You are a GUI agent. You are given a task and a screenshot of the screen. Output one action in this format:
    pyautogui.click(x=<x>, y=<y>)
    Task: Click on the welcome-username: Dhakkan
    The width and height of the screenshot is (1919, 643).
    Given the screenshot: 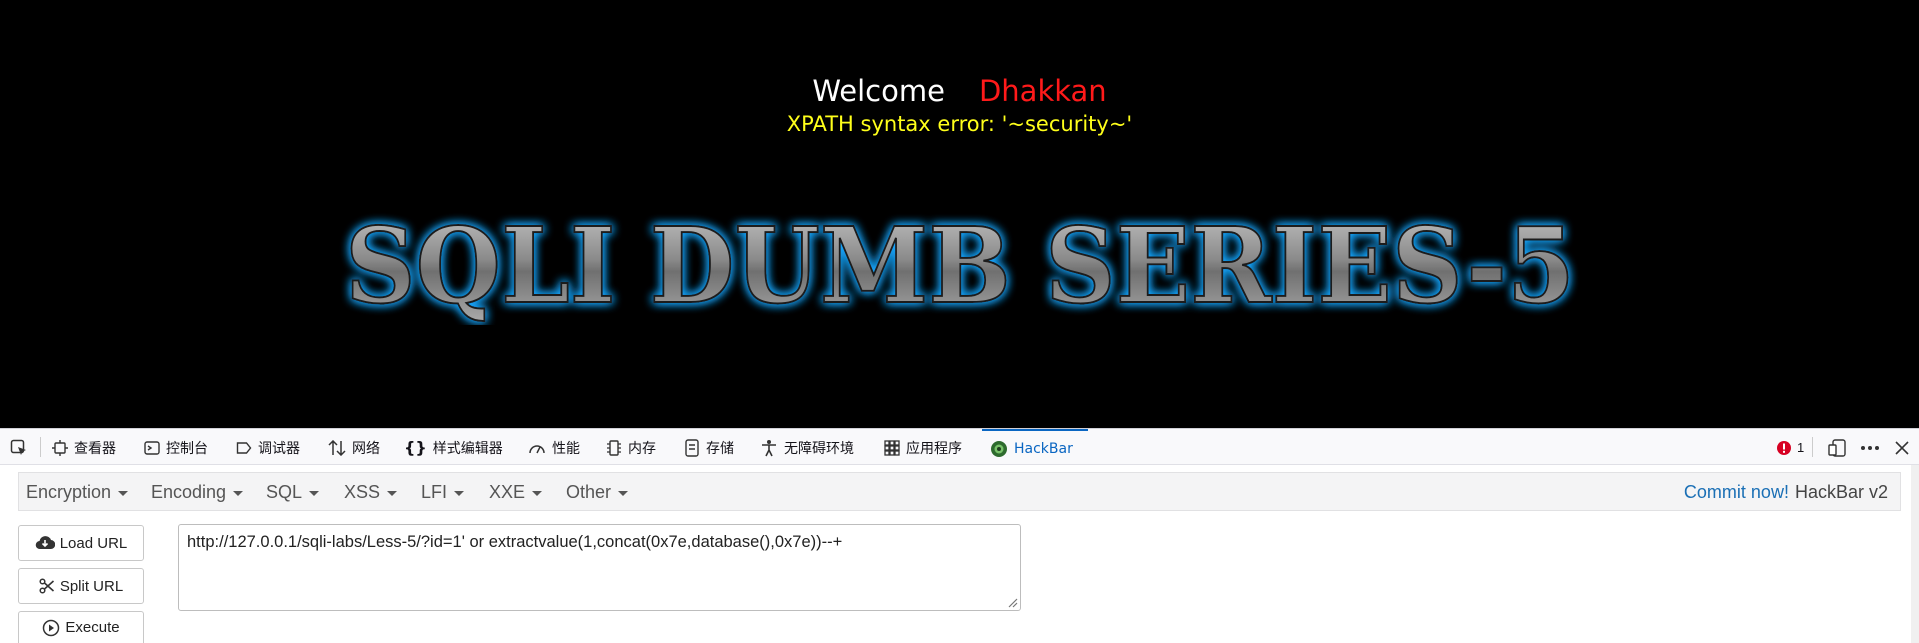 What is the action you would take?
    pyautogui.click(x=1042, y=91)
    